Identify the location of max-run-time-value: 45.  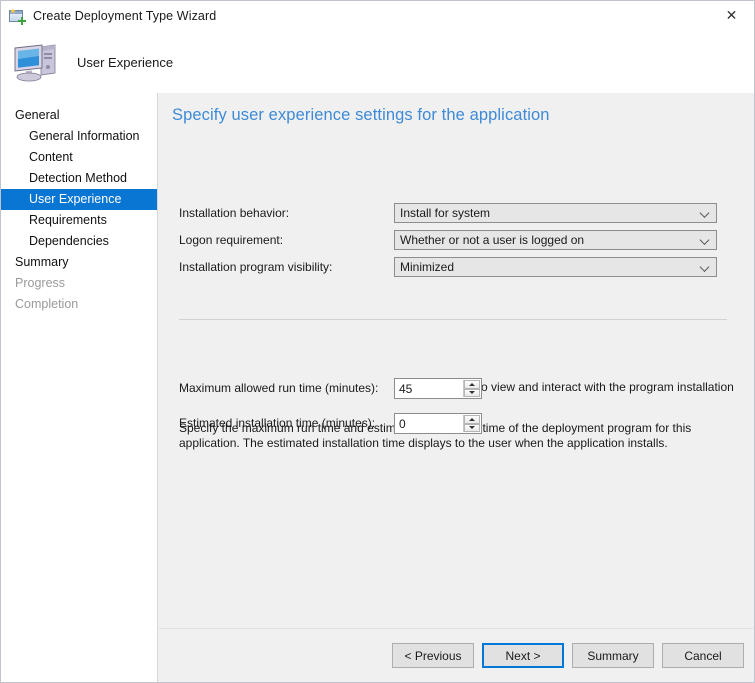
(403, 389).